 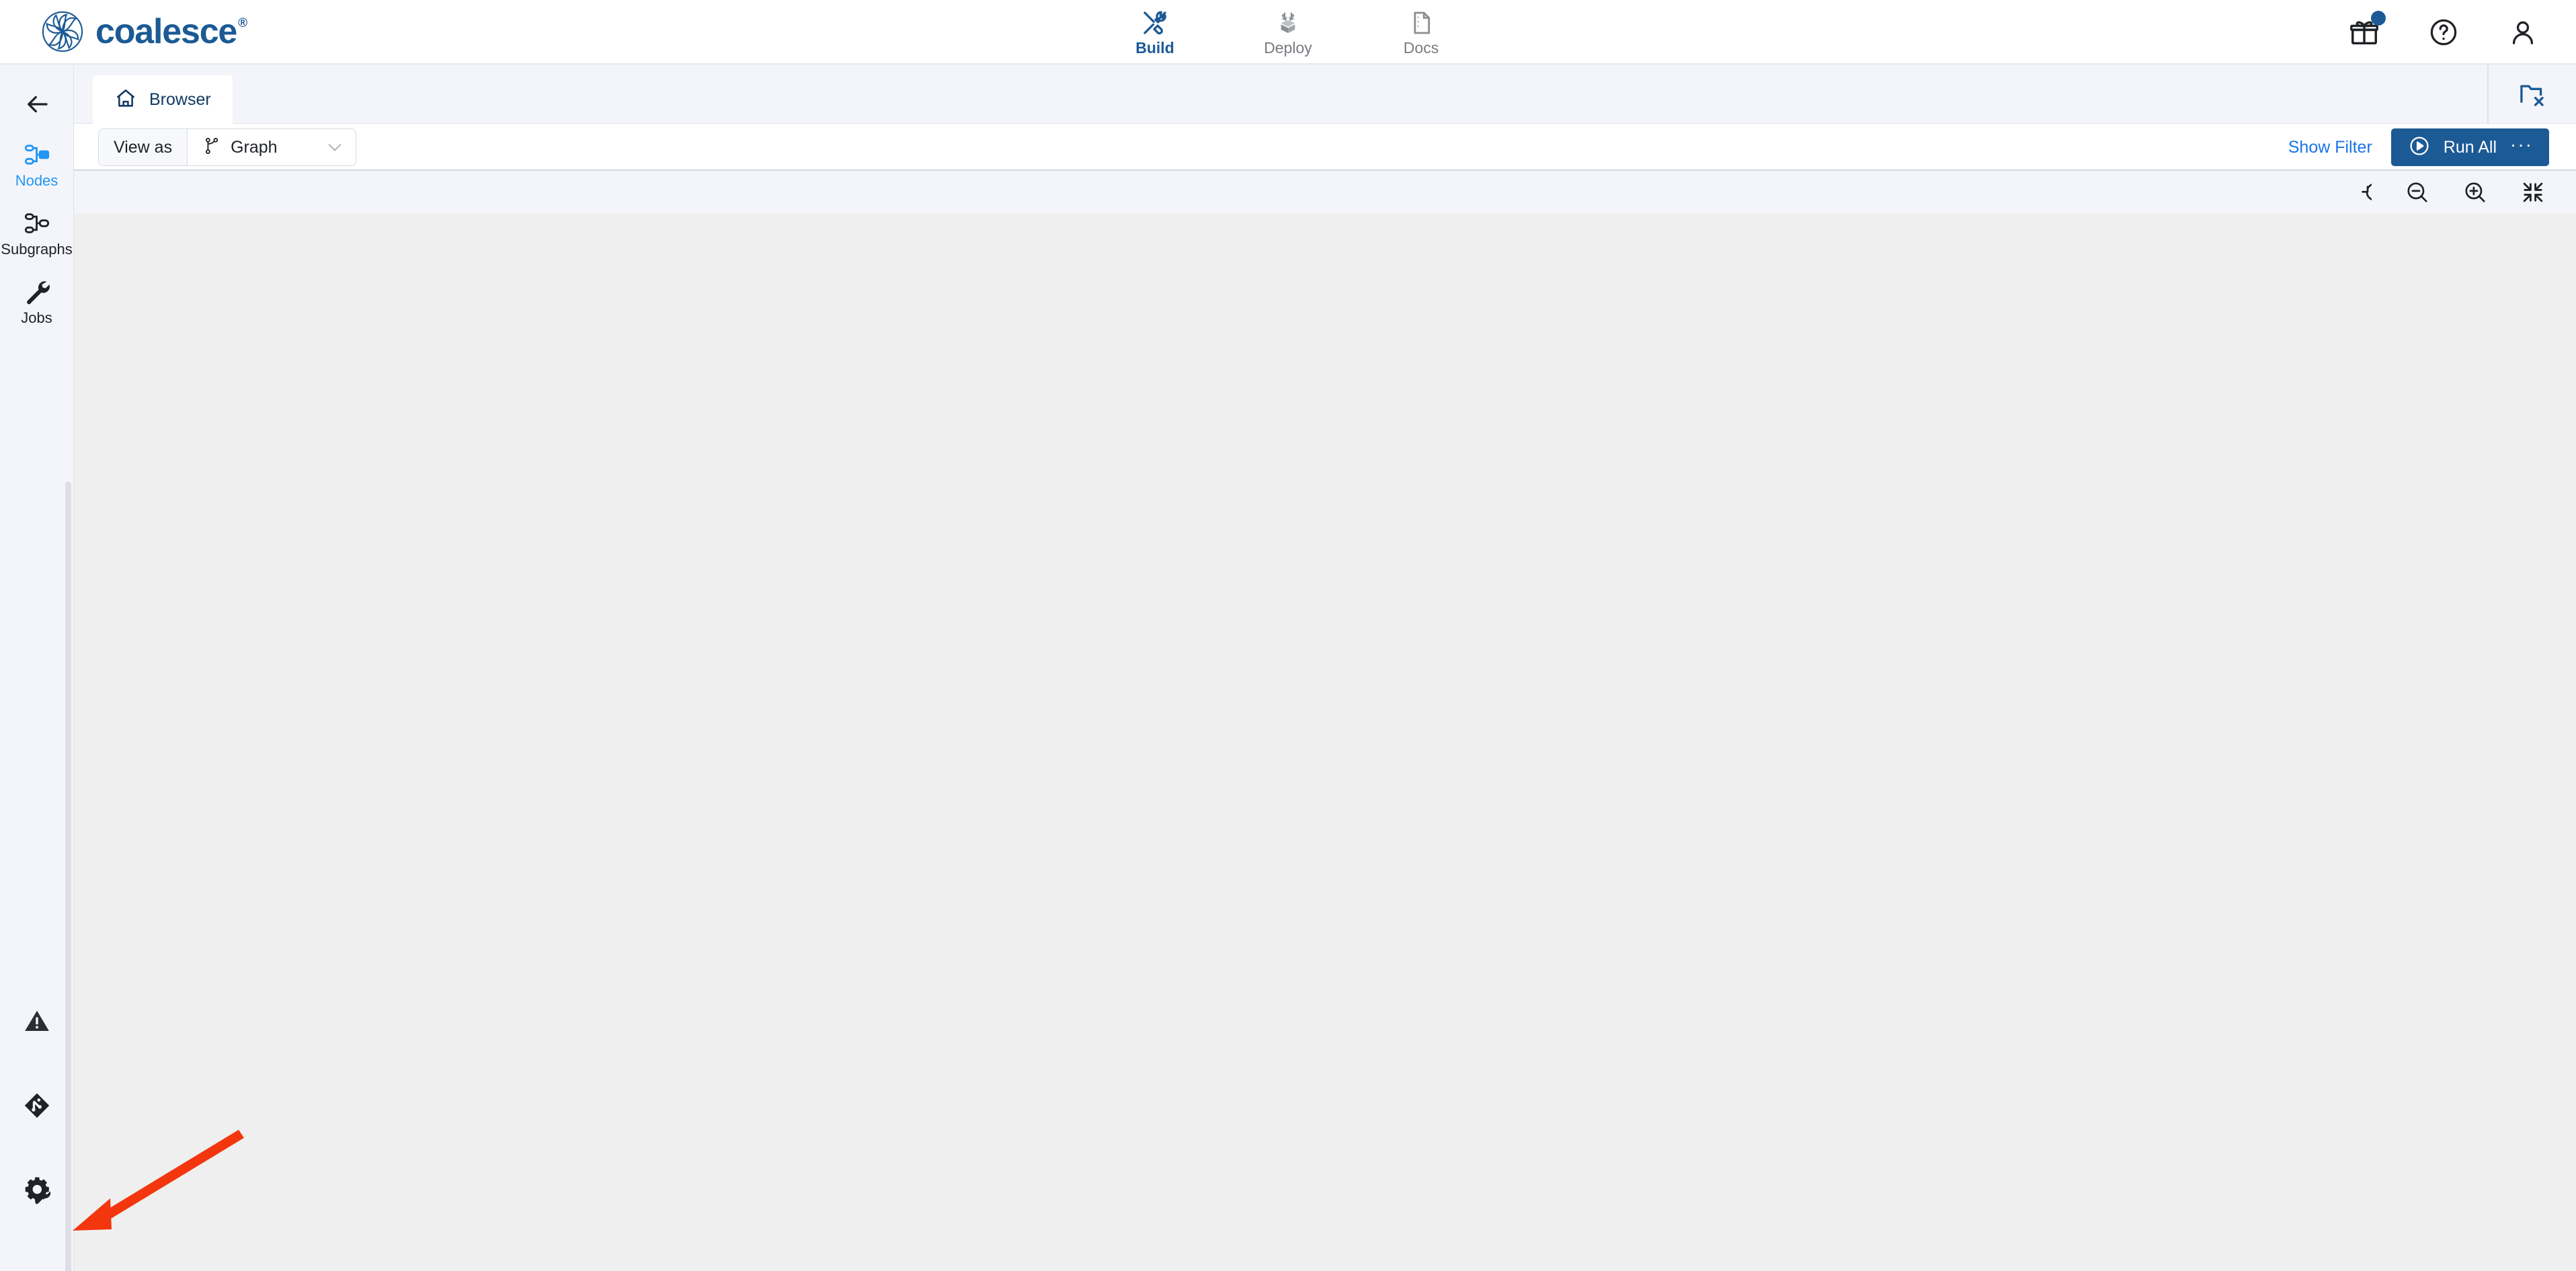 I want to click on document-icon, so click(x=1421, y=23).